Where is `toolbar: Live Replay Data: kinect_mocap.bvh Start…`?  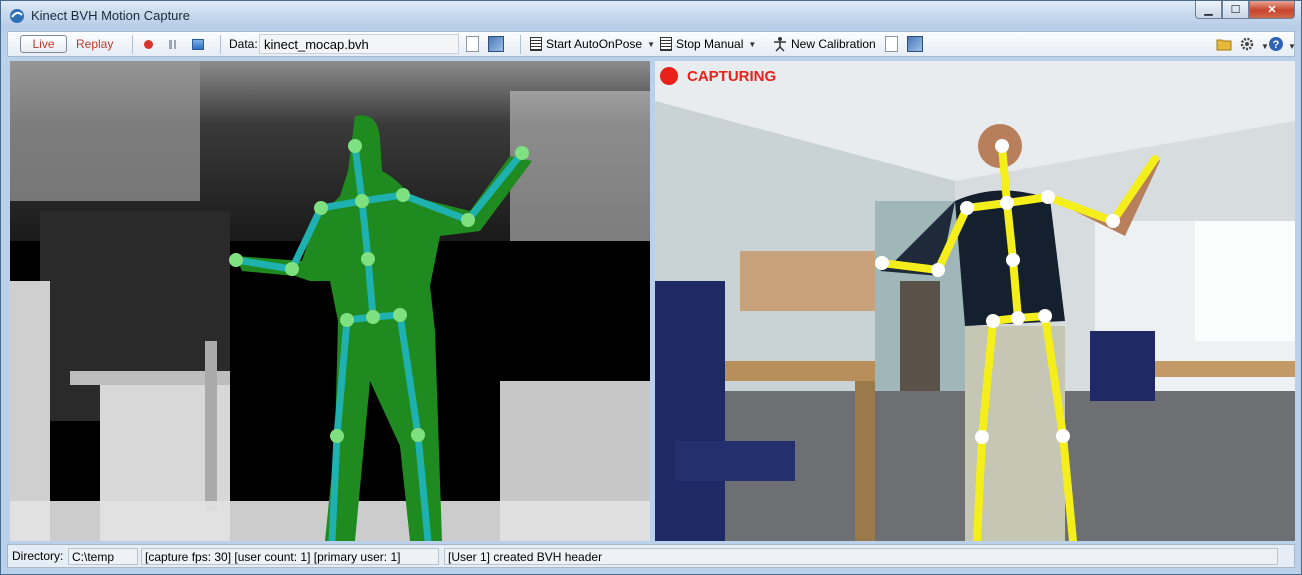
toolbar: Live Replay Data: kinect_mocap.bvh Start… is located at coordinates (651, 44).